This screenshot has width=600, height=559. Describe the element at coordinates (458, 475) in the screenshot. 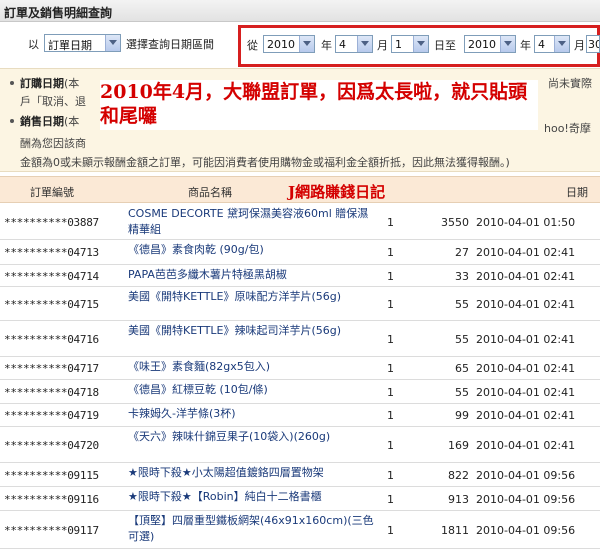

I see `amount: 822` at that location.